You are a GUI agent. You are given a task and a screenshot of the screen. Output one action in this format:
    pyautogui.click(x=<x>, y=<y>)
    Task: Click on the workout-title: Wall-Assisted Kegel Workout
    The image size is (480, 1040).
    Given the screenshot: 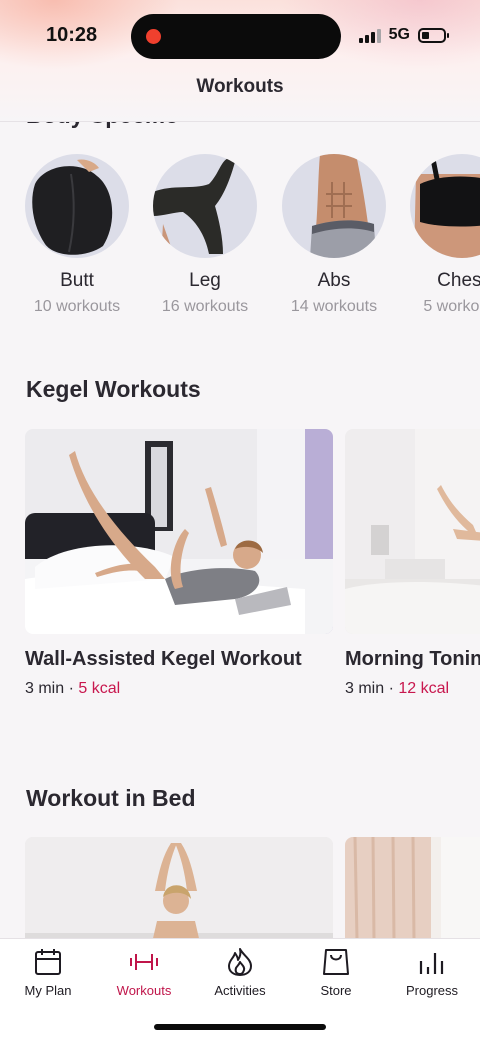 What is the action you would take?
    pyautogui.click(x=163, y=659)
    